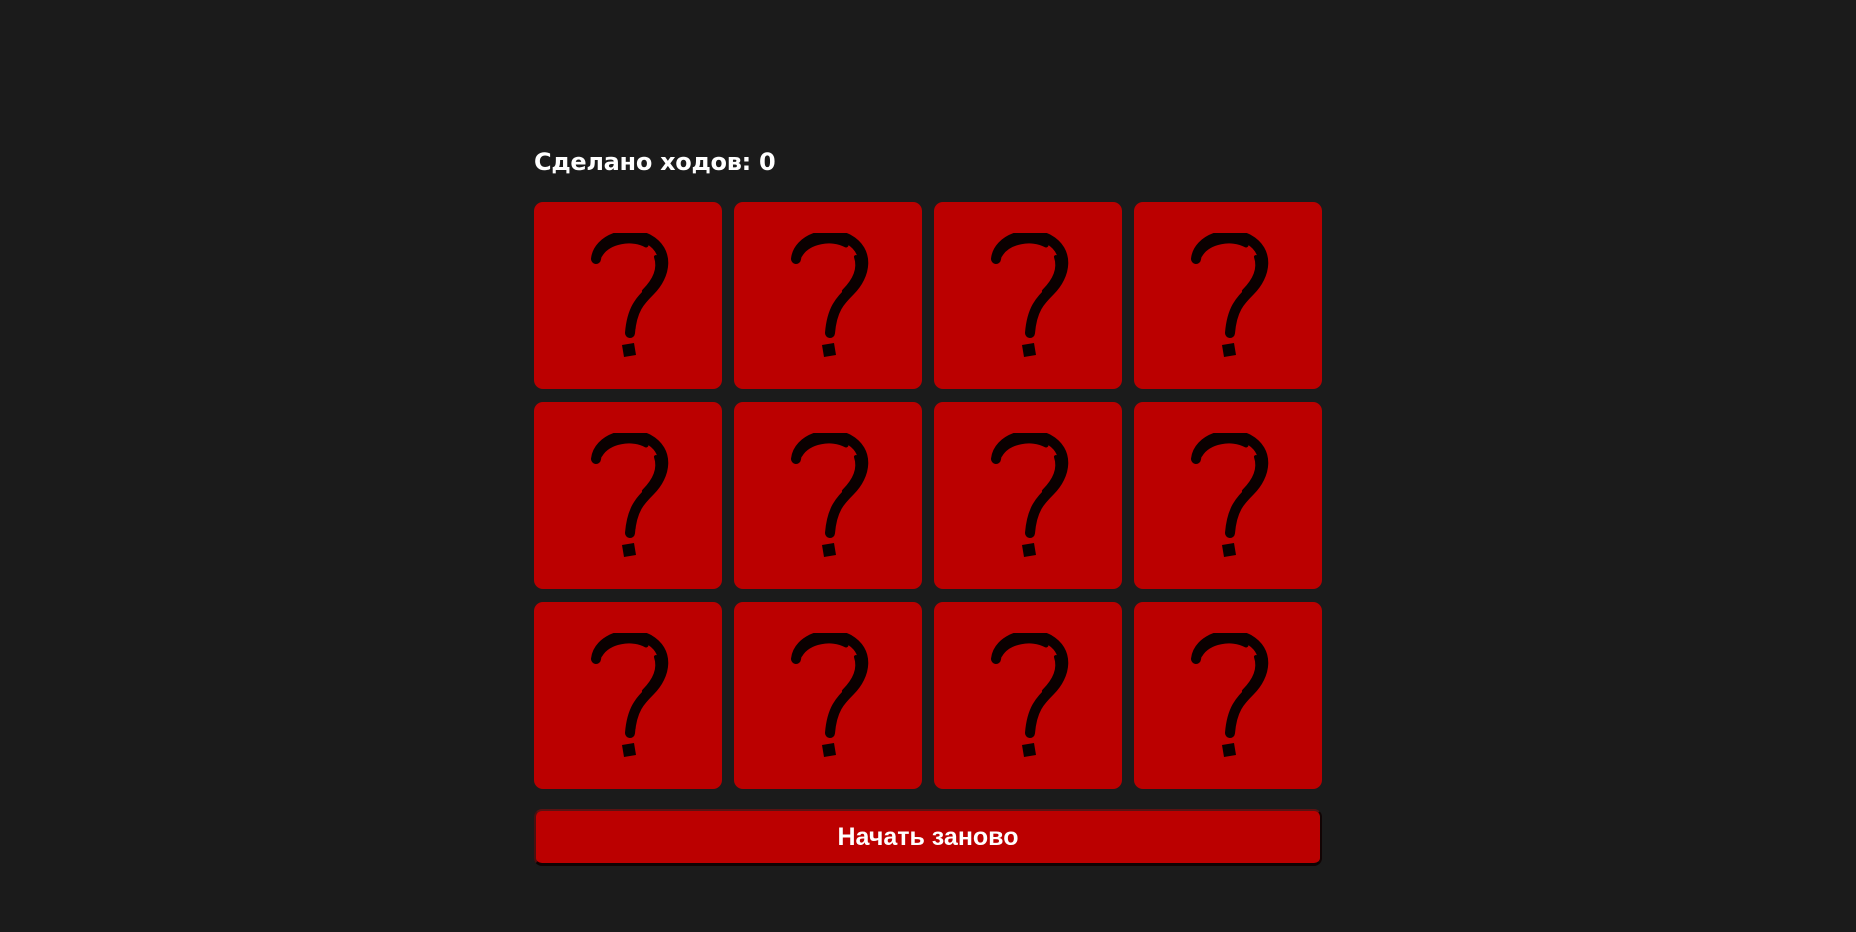 This screenshot has width=1856, height=932. Describe the element at coordinates (655, 162) in the screenshot. I see `moves-counter: Сделано ходов: 0` at that location.